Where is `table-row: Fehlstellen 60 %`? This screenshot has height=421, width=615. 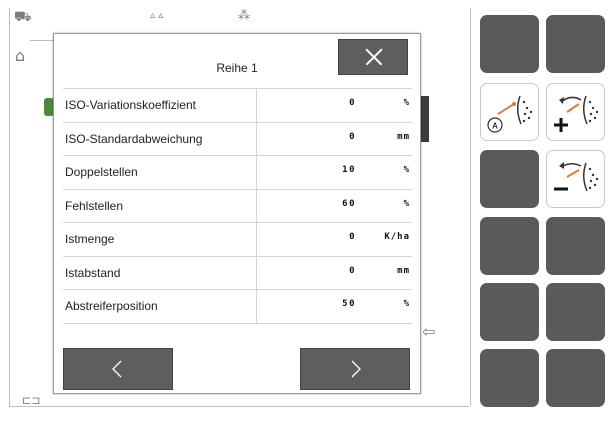 table-row: Fehlstellen 60 % is located at coordinates (237, 206).